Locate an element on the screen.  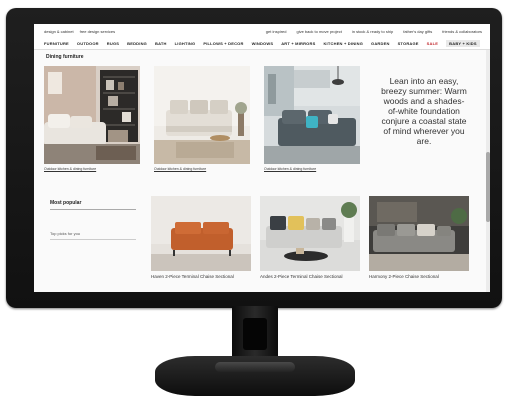
nav-kitchen-dining: KITCHEN + DINING is located at coordinates (343, 43).